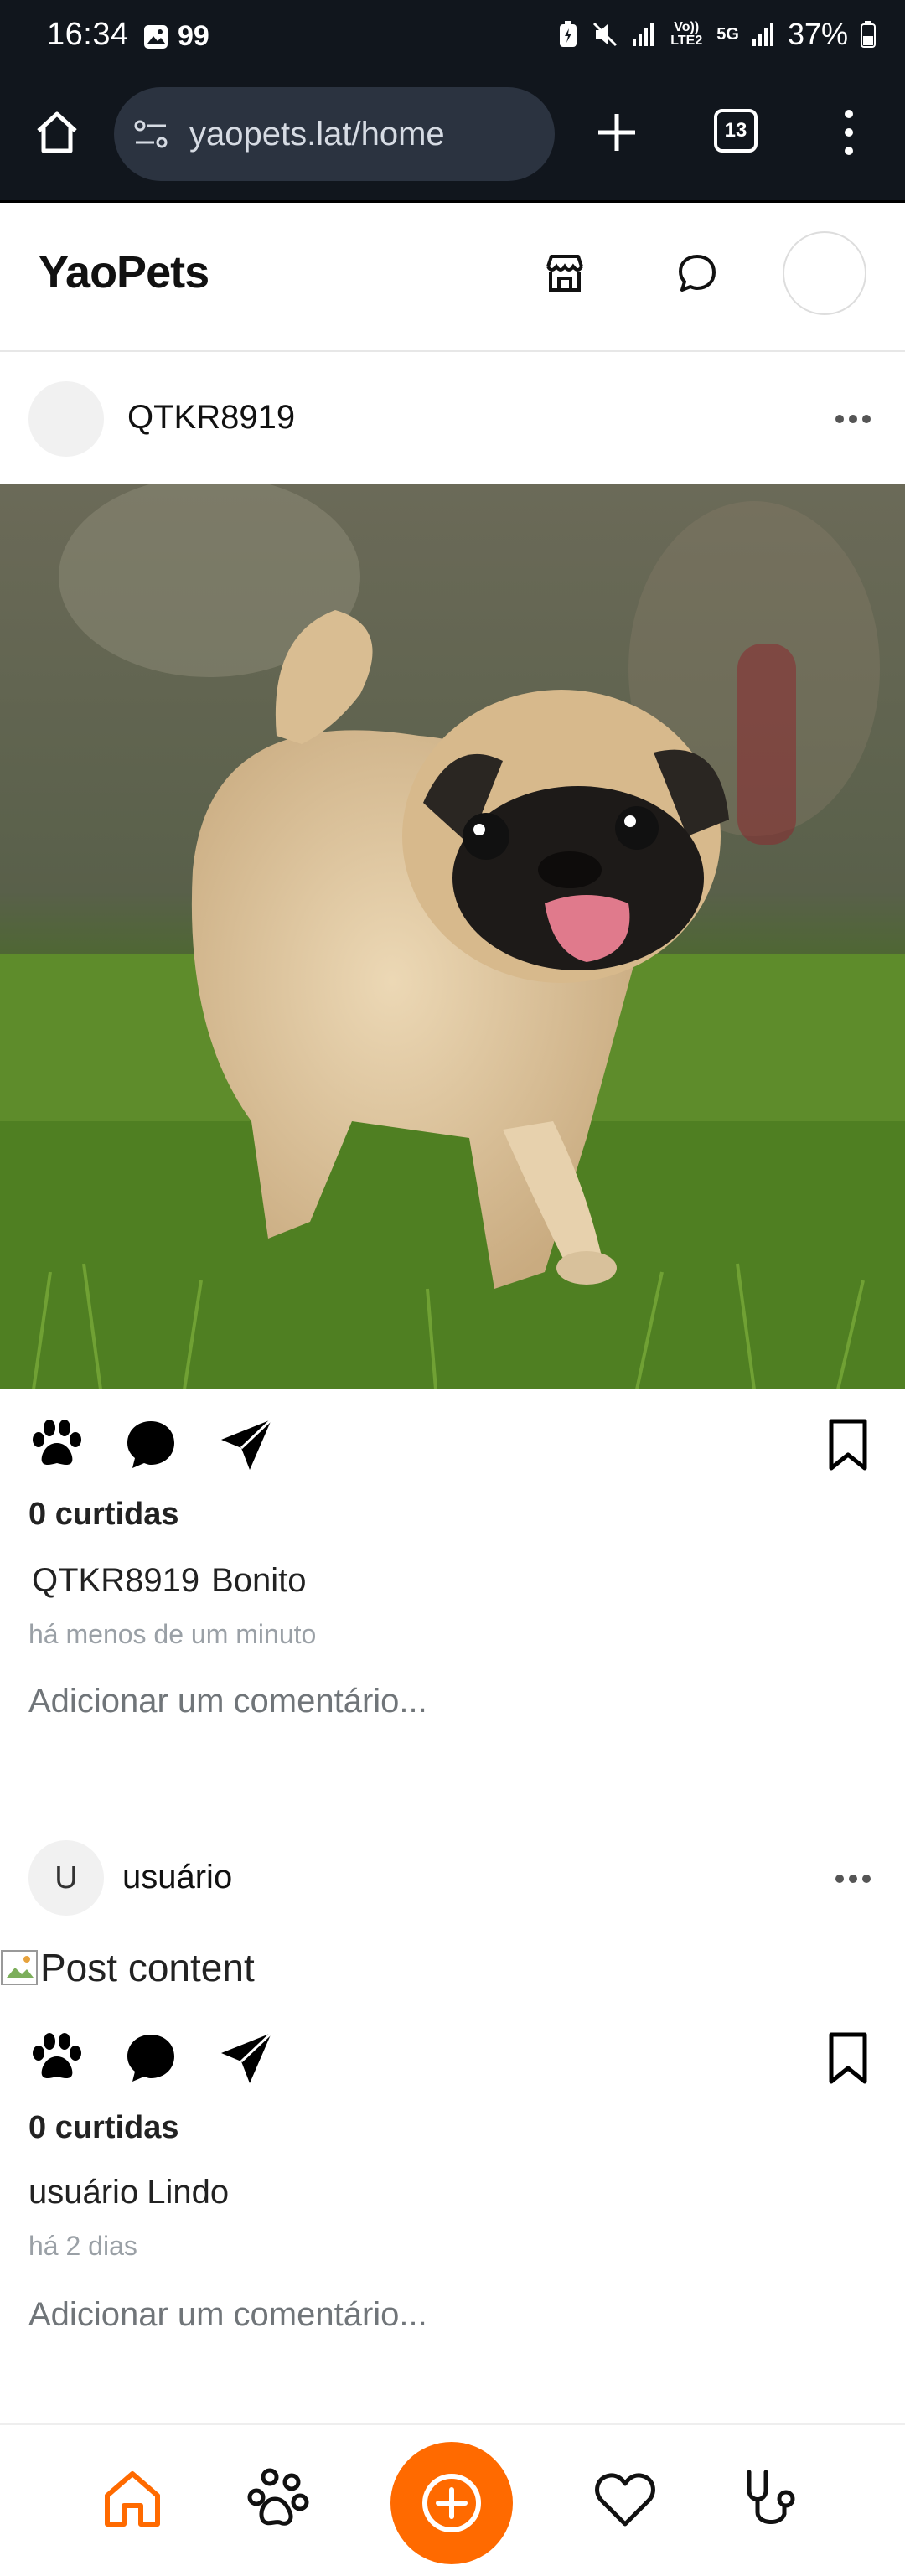 Image resolution: width=905 pixels, height=2576 pixels. Describe the element at coordinates (868, 34) in the screenshot. I see `battery-icon` at that location.